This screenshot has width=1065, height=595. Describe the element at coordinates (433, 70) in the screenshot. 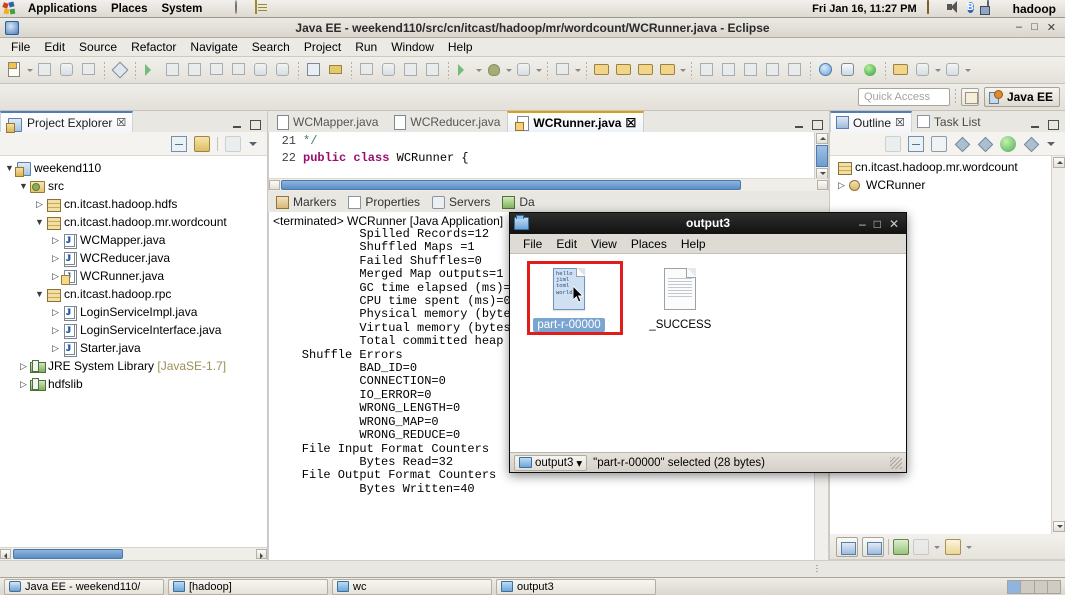

I see `new-package-icon` at that location.